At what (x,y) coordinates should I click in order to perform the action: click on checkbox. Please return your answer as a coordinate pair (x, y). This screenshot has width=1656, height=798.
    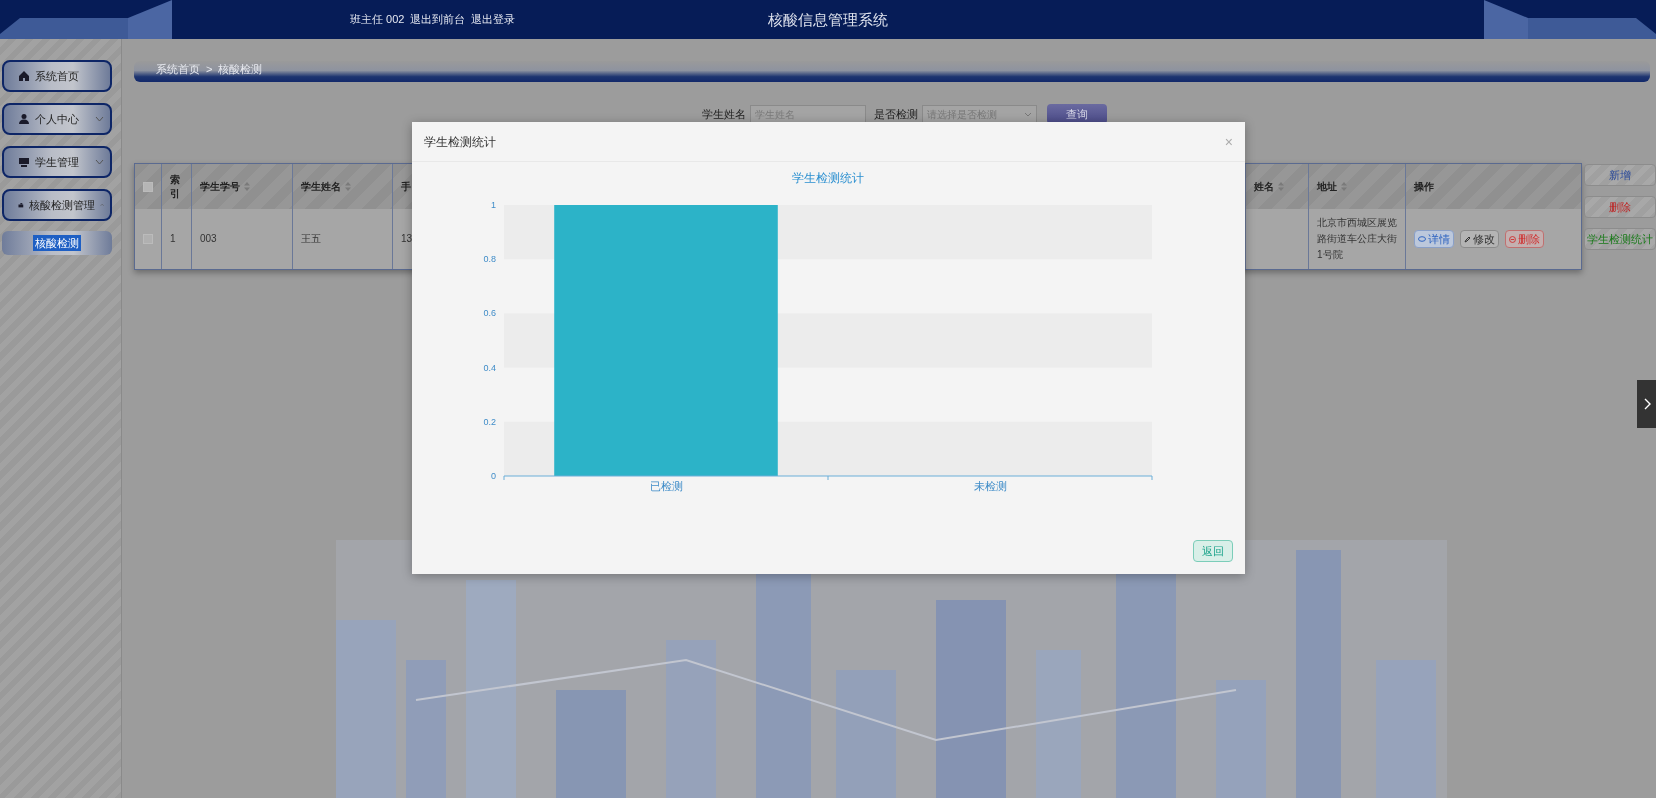
    Looking at the image, I should click on (148, 186).